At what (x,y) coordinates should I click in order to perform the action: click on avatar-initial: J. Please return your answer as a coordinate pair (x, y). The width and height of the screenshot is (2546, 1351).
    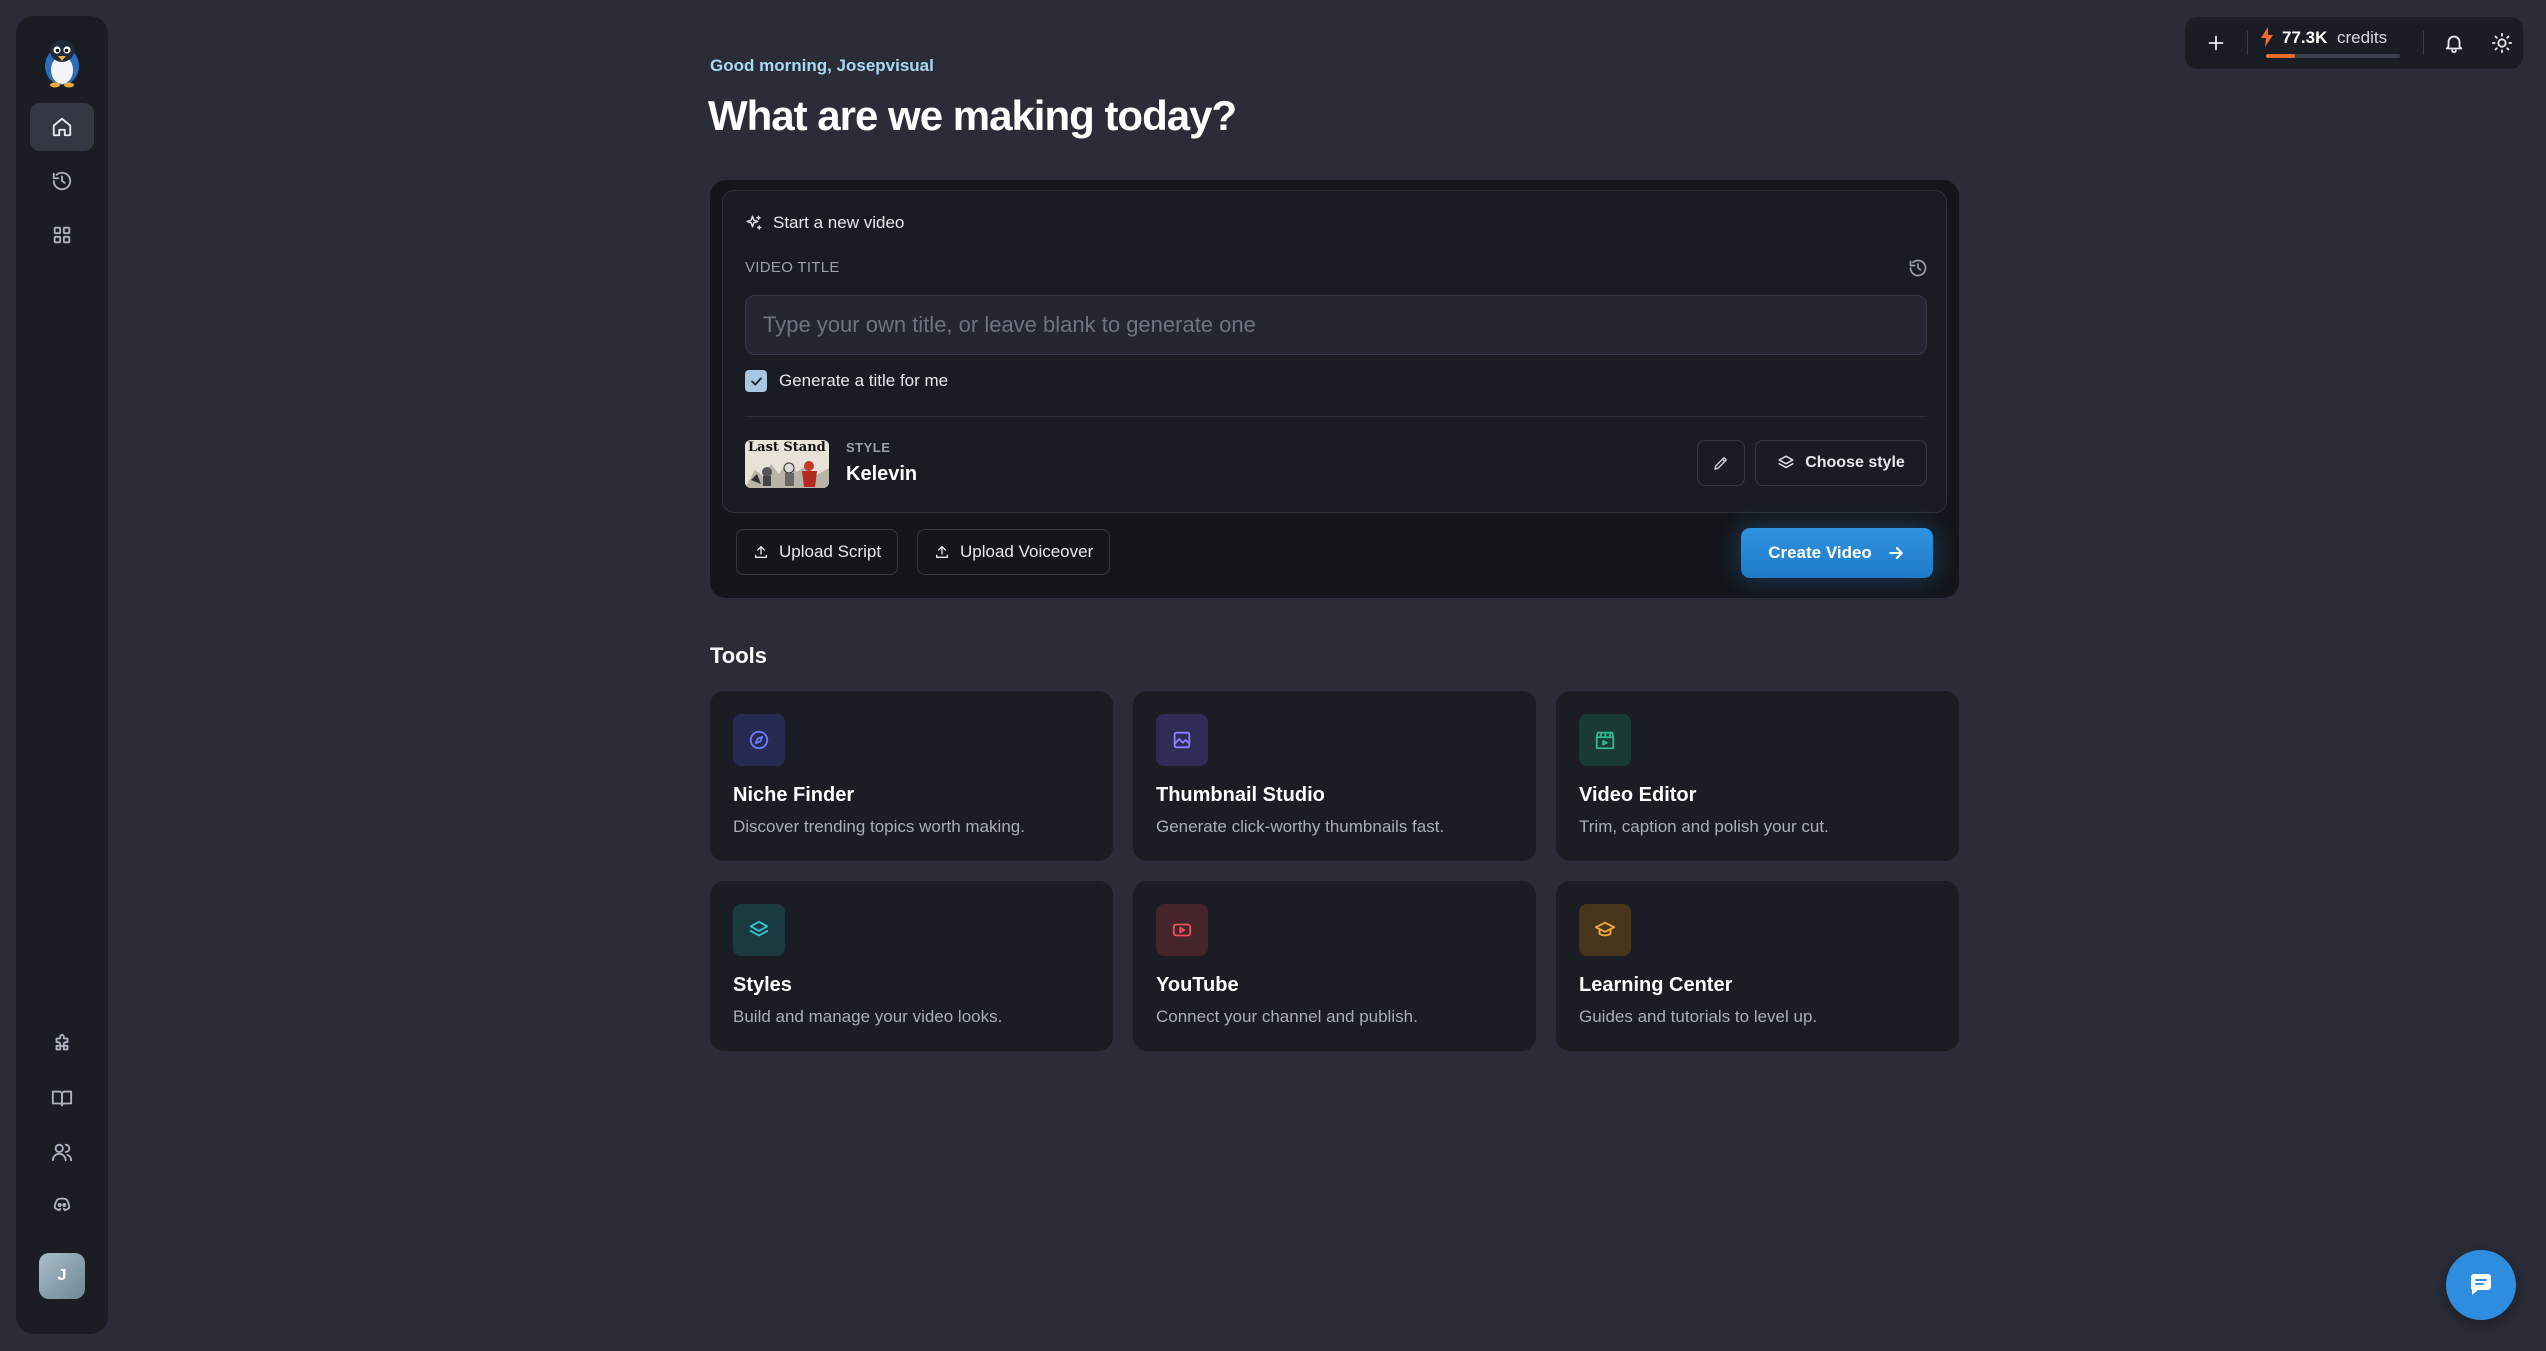
    Looking at the image, I should click on (62, 1275).